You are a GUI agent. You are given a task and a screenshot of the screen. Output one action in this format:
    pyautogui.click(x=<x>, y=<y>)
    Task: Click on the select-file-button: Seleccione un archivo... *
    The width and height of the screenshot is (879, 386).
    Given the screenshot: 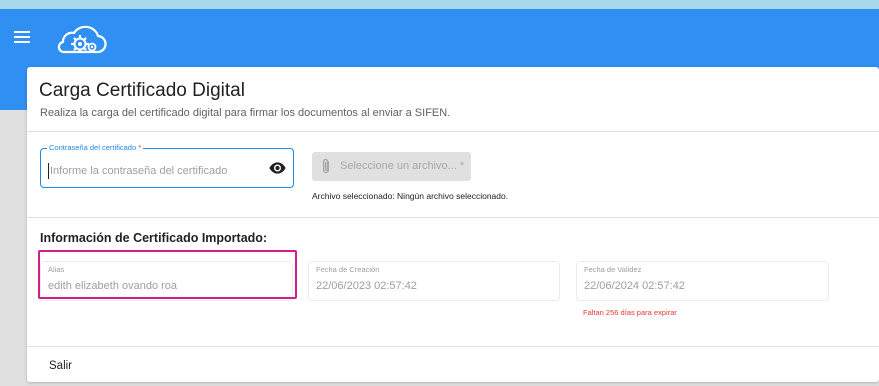 What is the action you would take?
    pyautogui.click(x=391, y=166)
    